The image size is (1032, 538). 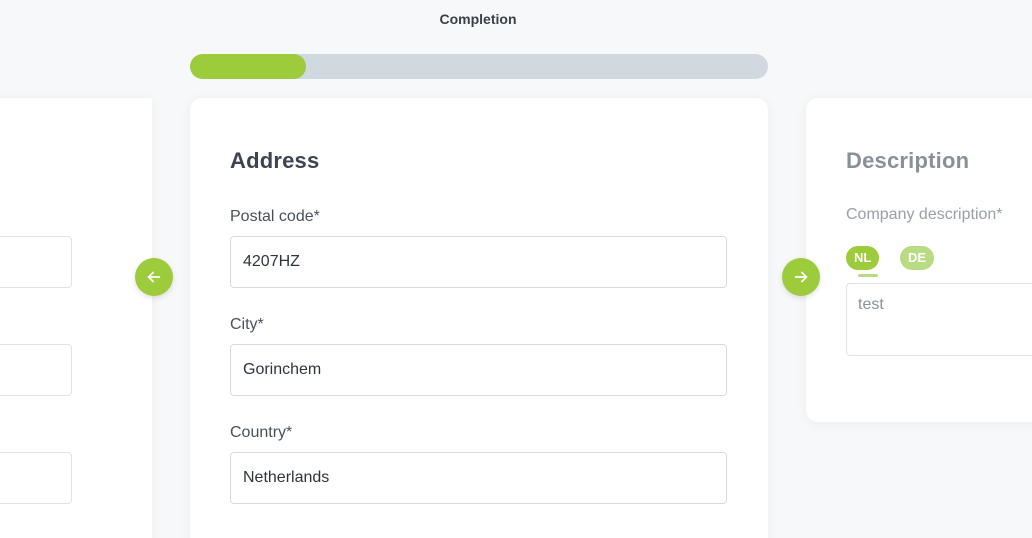 I want to click on description-card-title: Description, so click(x=908, y=160).